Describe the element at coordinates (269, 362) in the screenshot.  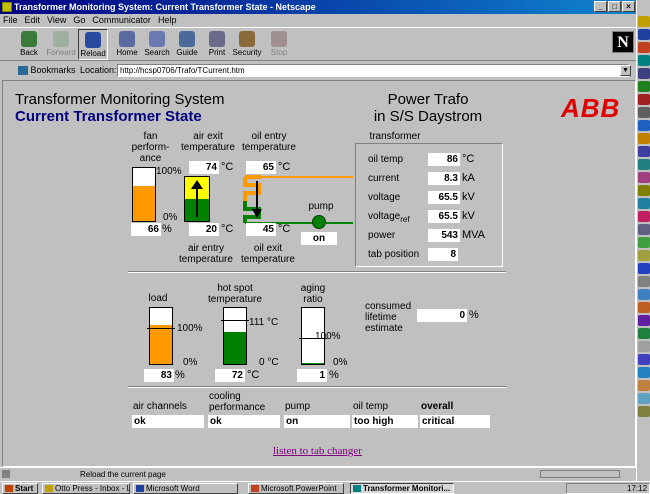
I see `hot-spot-min-label: 0 °C` at that location.